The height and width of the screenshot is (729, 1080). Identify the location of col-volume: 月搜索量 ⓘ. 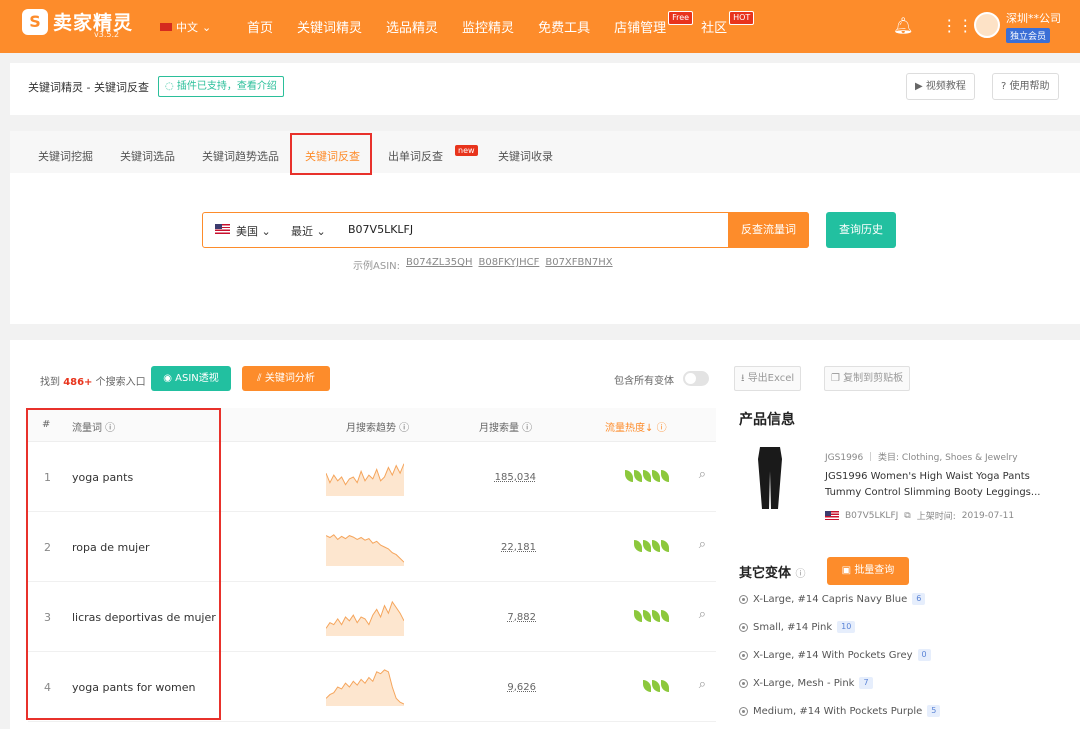
(505, 426).